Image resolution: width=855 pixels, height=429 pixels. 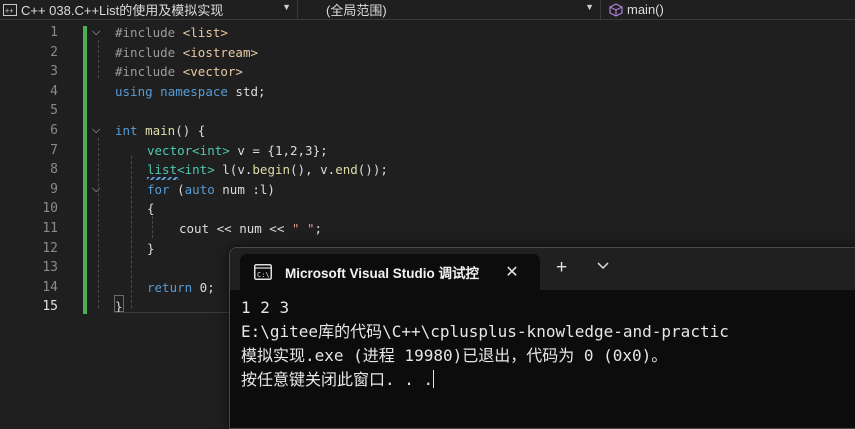 What do you see at coordinates (454, 355) in the screenshot?
I see `console-output-line: 模拟实现.exe (进程 19980)已退出，代码为 0 (0x0)。` at bounding box center [454, 355].